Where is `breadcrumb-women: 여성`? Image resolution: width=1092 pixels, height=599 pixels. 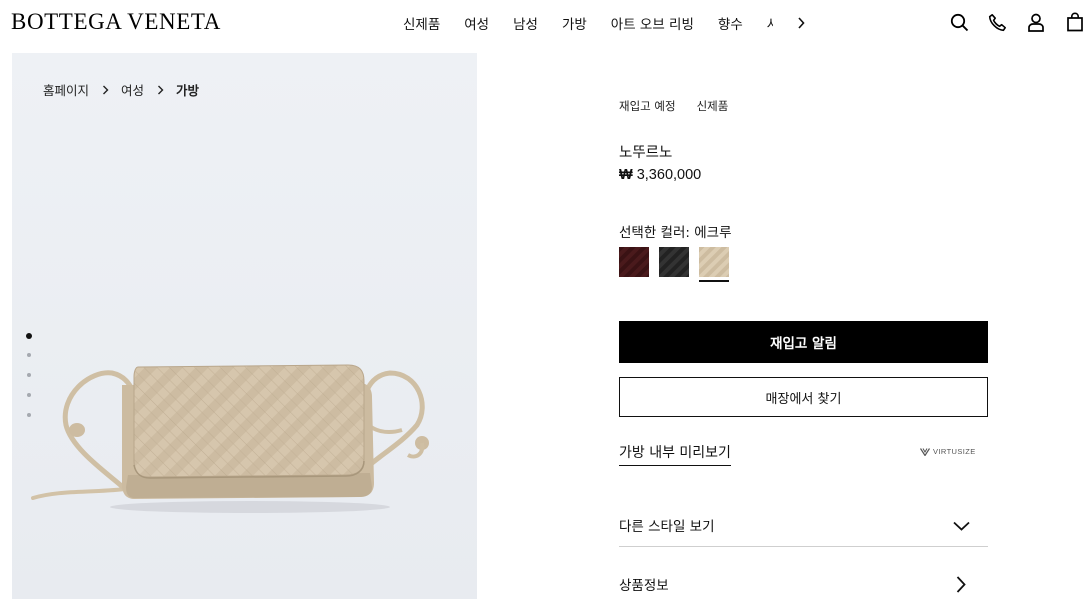 breadcrumb-women: 여성 is located at coordinates (132, 89).